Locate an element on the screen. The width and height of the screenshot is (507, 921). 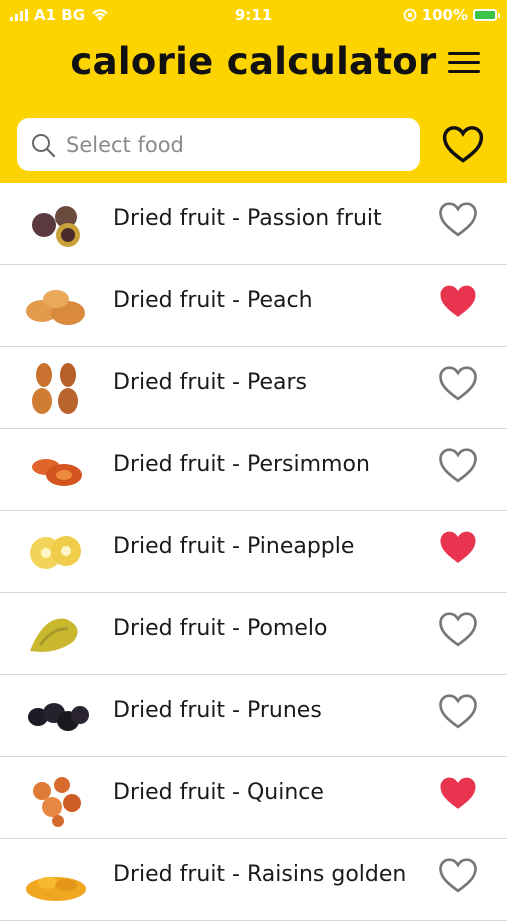
food-list-item: Dried fruit - Raisins golden is located at coordinates (253, 880).